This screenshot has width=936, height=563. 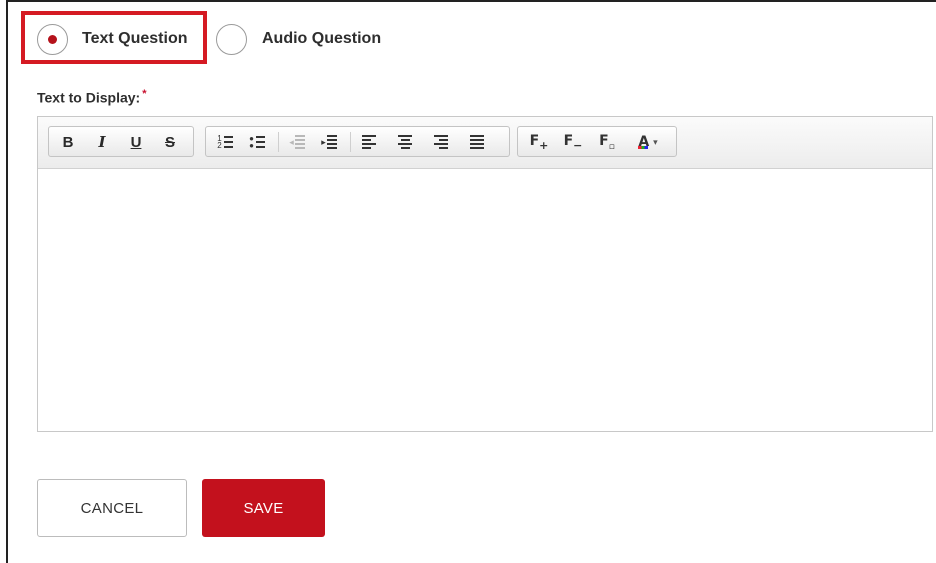 What do you see at coordinates (144, 94) in the screenshot?
I see `required-marker: *` at bounding box center [144, 94].